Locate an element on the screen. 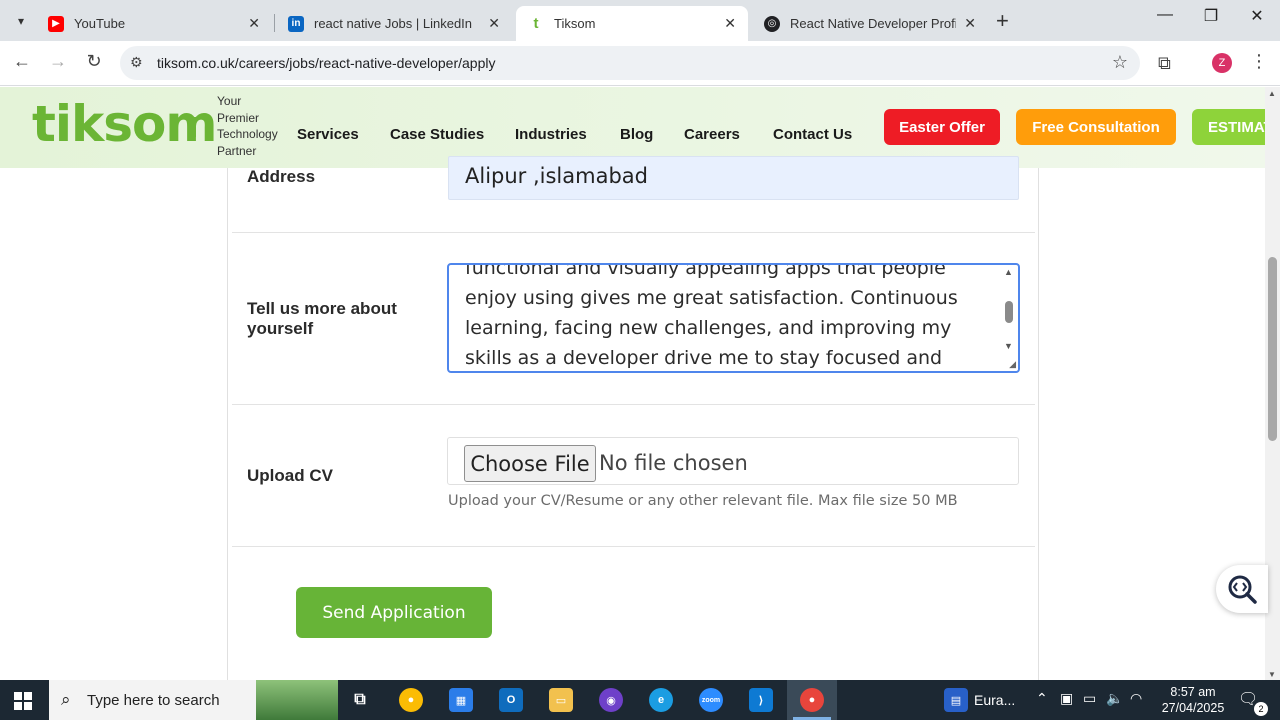 The height and width of the screenshot is (720, 1280). profile-avatar: Z is located at coordinates (1222, 63).